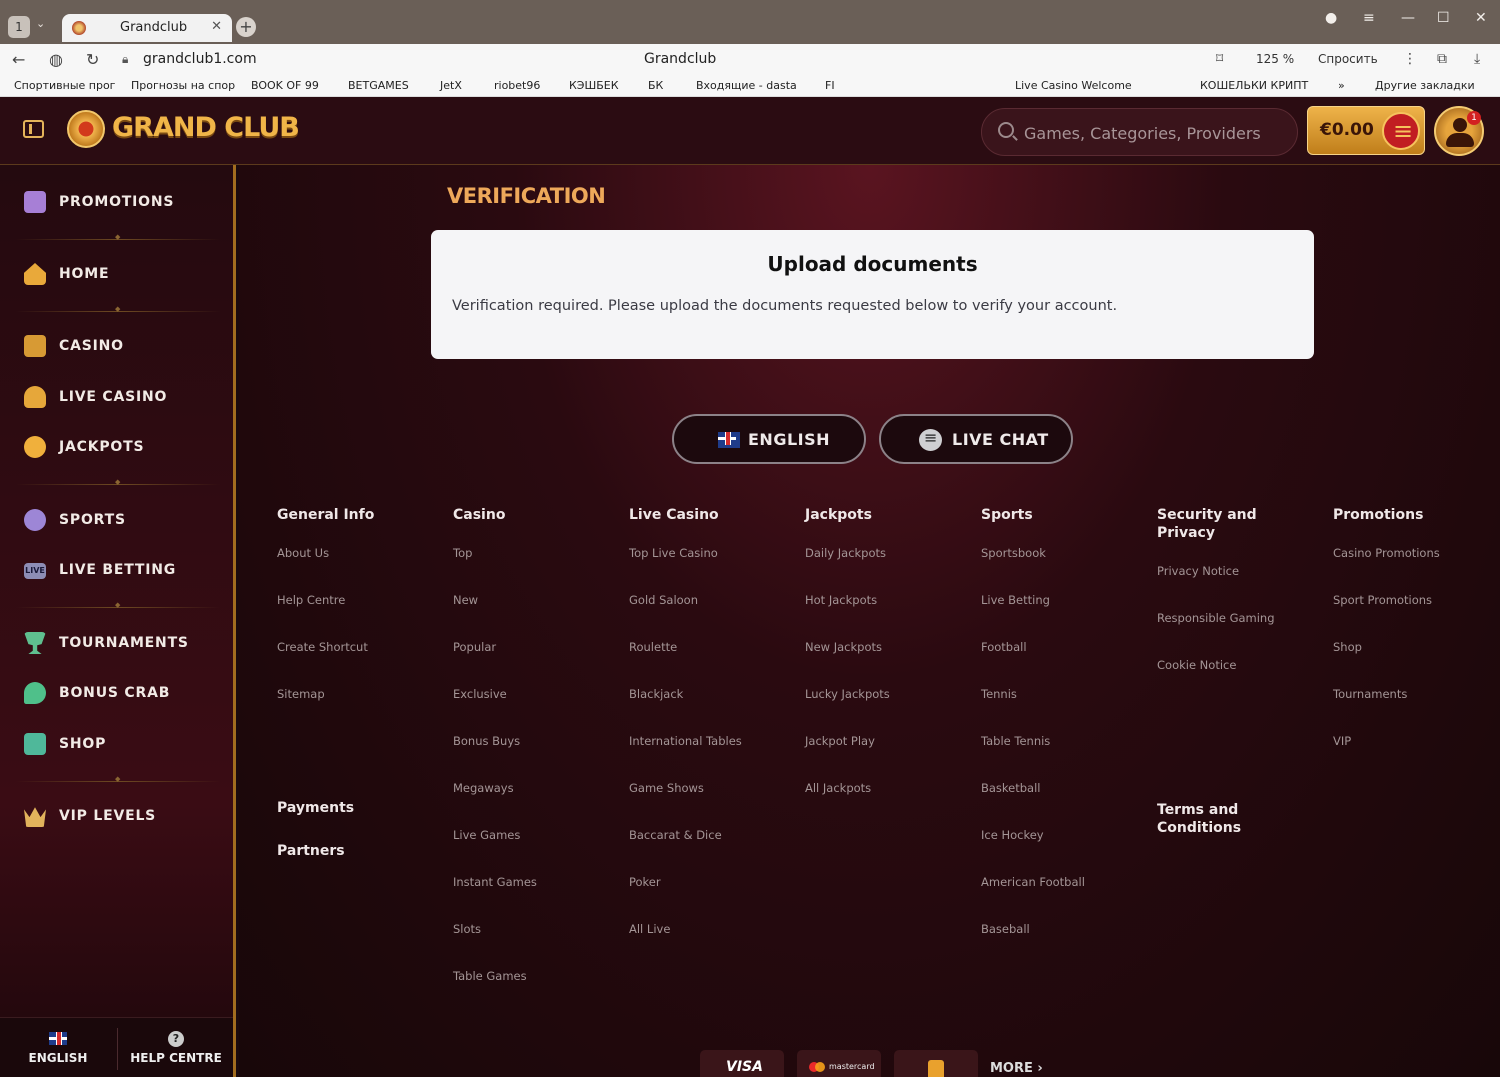 This screenshot has height=1077, width=1500. What do you see at coordinates (246, 27) in the screenshot?
I see `new-tab-button: +` at bounding box center [246, 27].